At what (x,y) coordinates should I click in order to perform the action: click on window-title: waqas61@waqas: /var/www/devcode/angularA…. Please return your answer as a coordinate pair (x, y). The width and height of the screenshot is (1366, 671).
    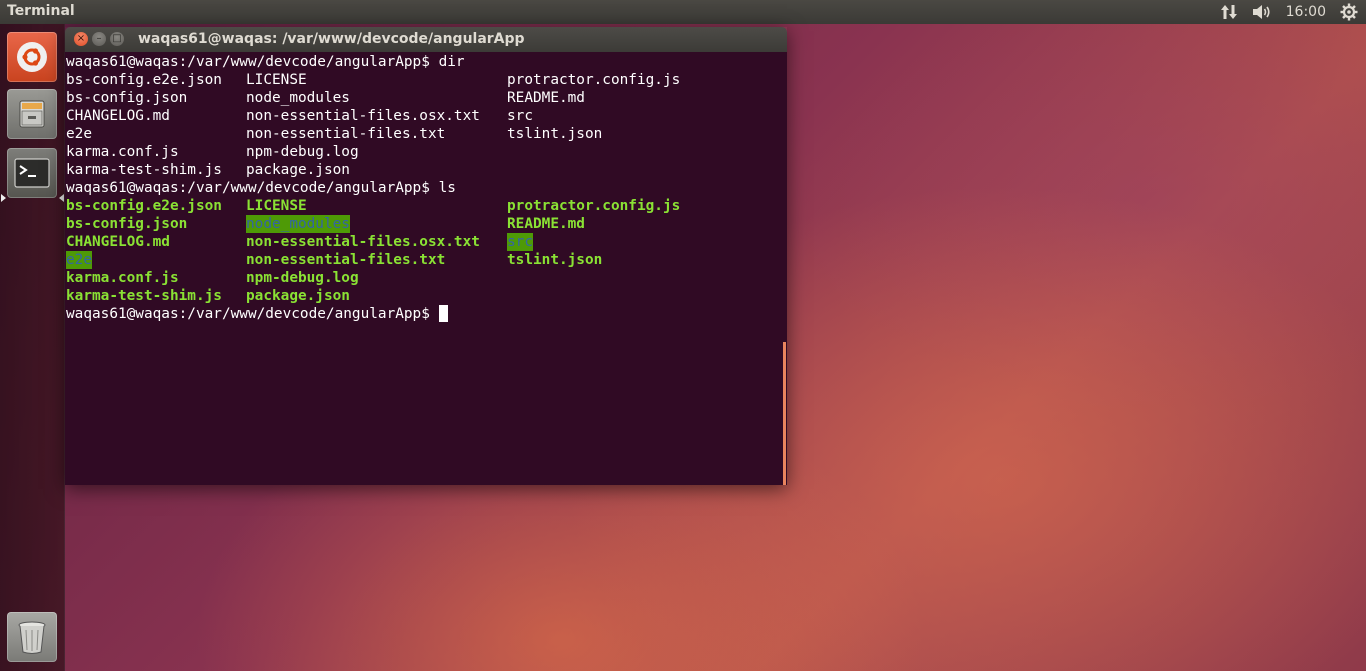
    Looking at the image, I should click on (331, 39).